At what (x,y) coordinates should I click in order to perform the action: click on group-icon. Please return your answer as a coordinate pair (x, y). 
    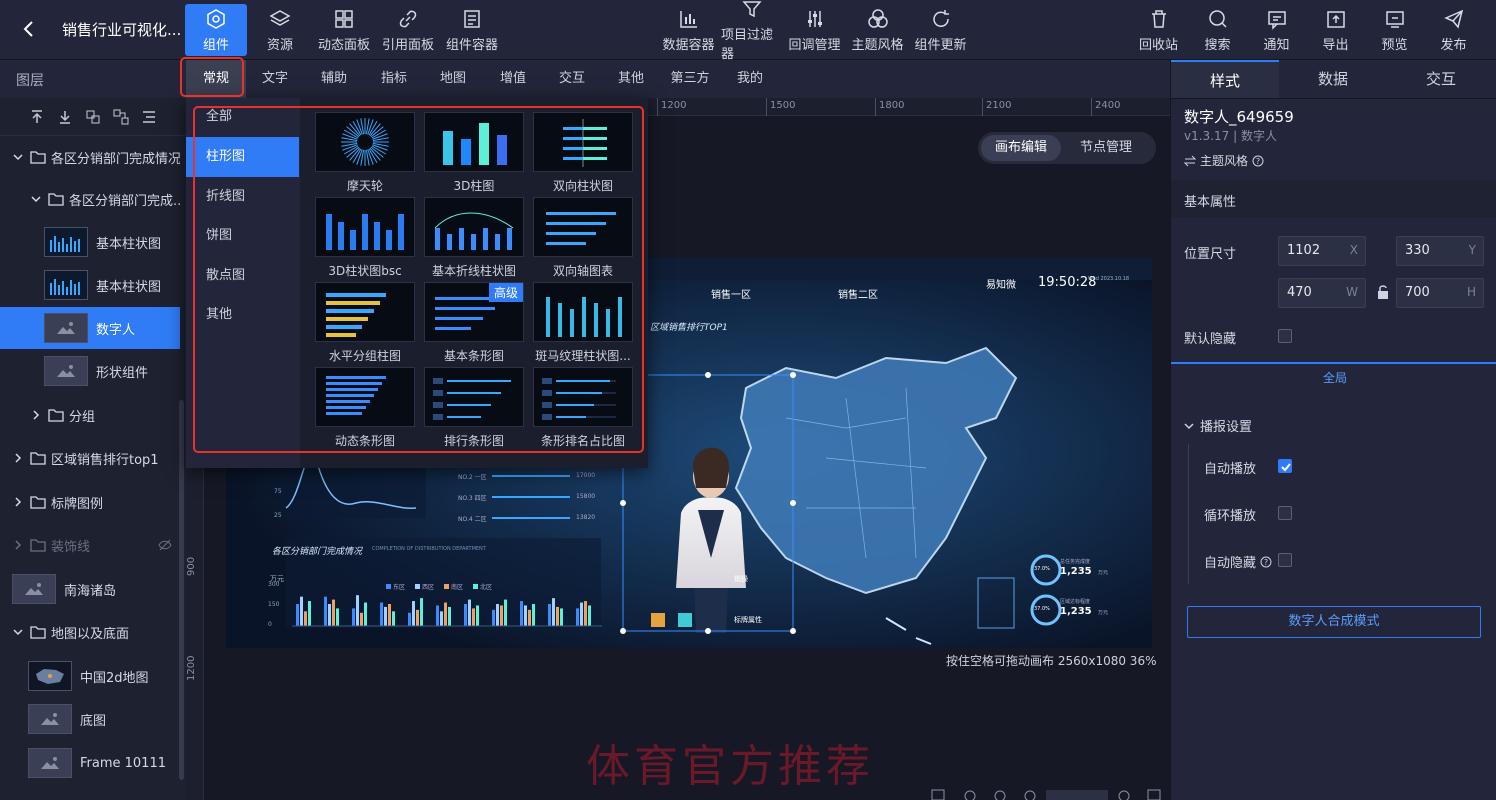
    Looking at the image, I should click on (93, 117).